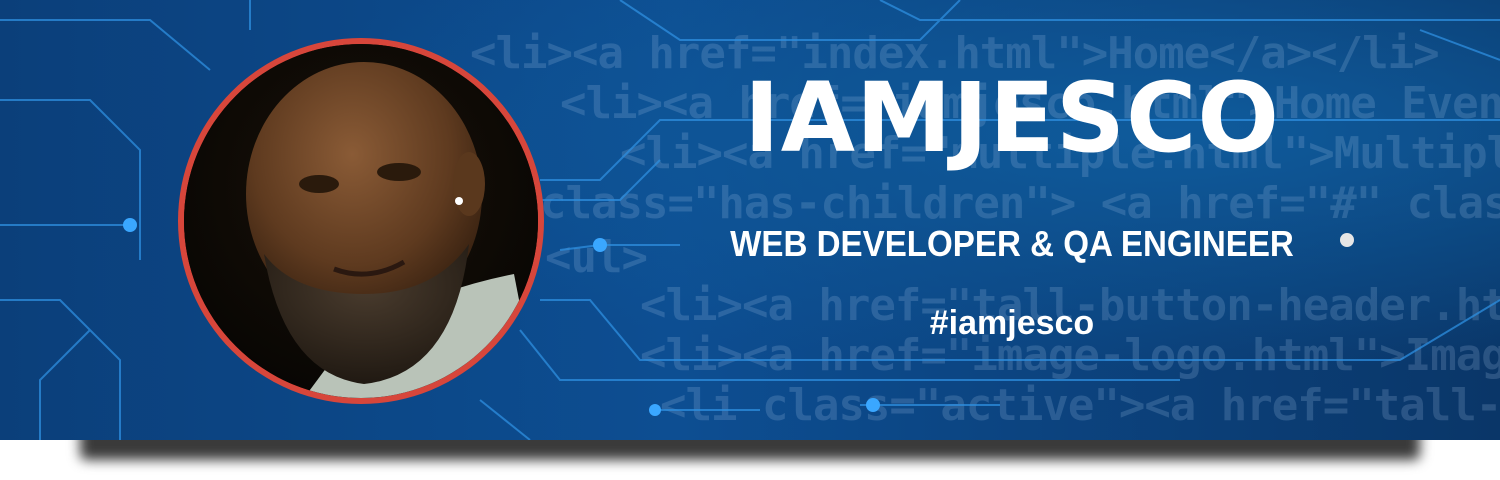 This screenshot has height=480, width=1500. Describe the element at coordinates (1012, 243) in the screenshot. I see `banner-tagline: WEB DEVELOPER & QA ENGINEER` at that location.